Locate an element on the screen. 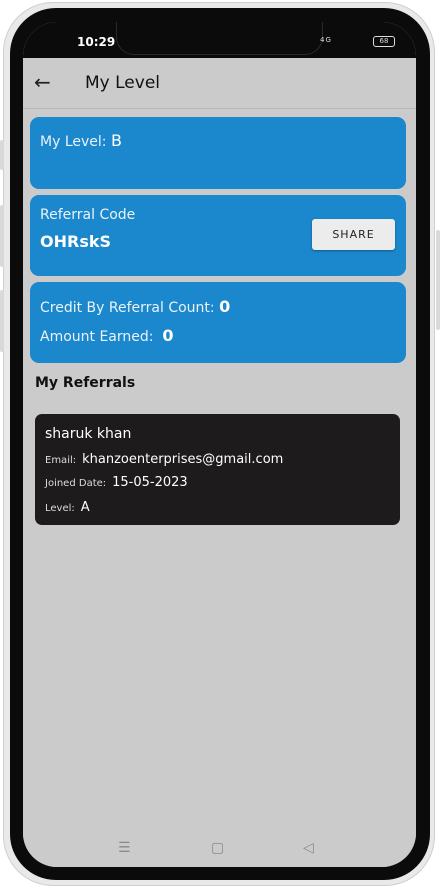 The width and height of the screenshot is (440, 889). referral-name: sharuk khan is located at coordinates (88, 434).